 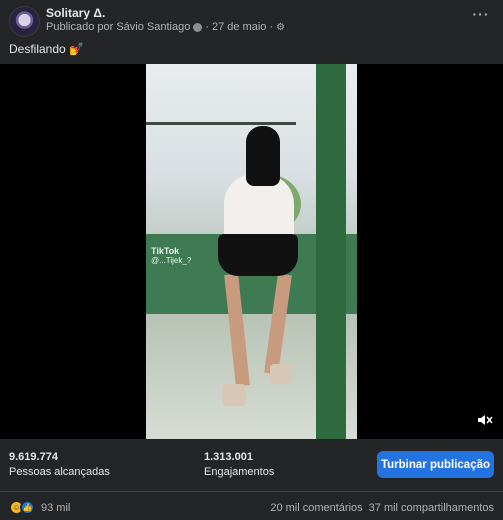 I want to click on engagement-stat: 1.313.001 Engajamentos, so click(x=239, y=464).